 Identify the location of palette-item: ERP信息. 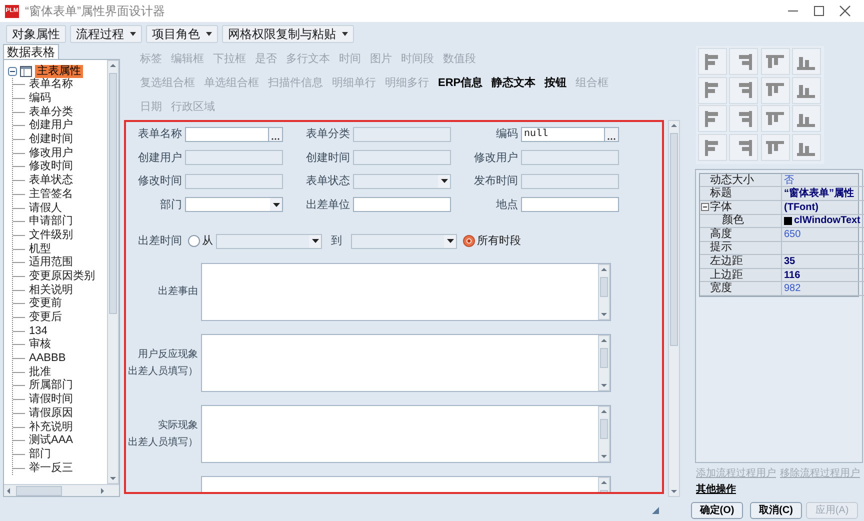
(460, 83).